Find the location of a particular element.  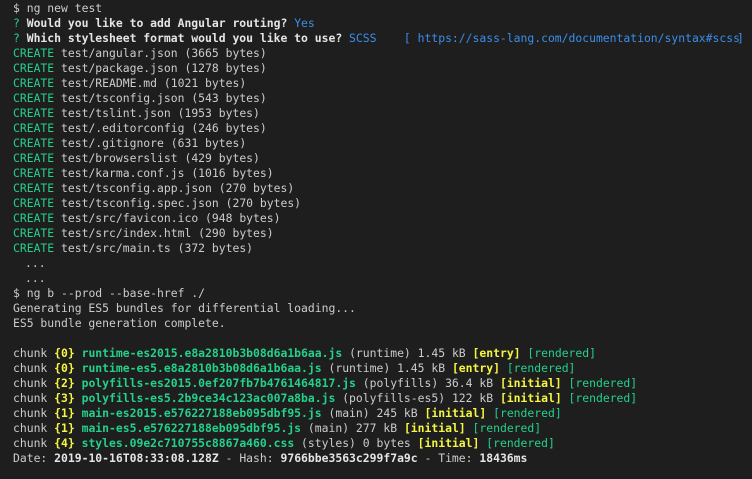

create-line: CREATE test/src/main.ts (372 bytes) is located at coordinates (382, 248).